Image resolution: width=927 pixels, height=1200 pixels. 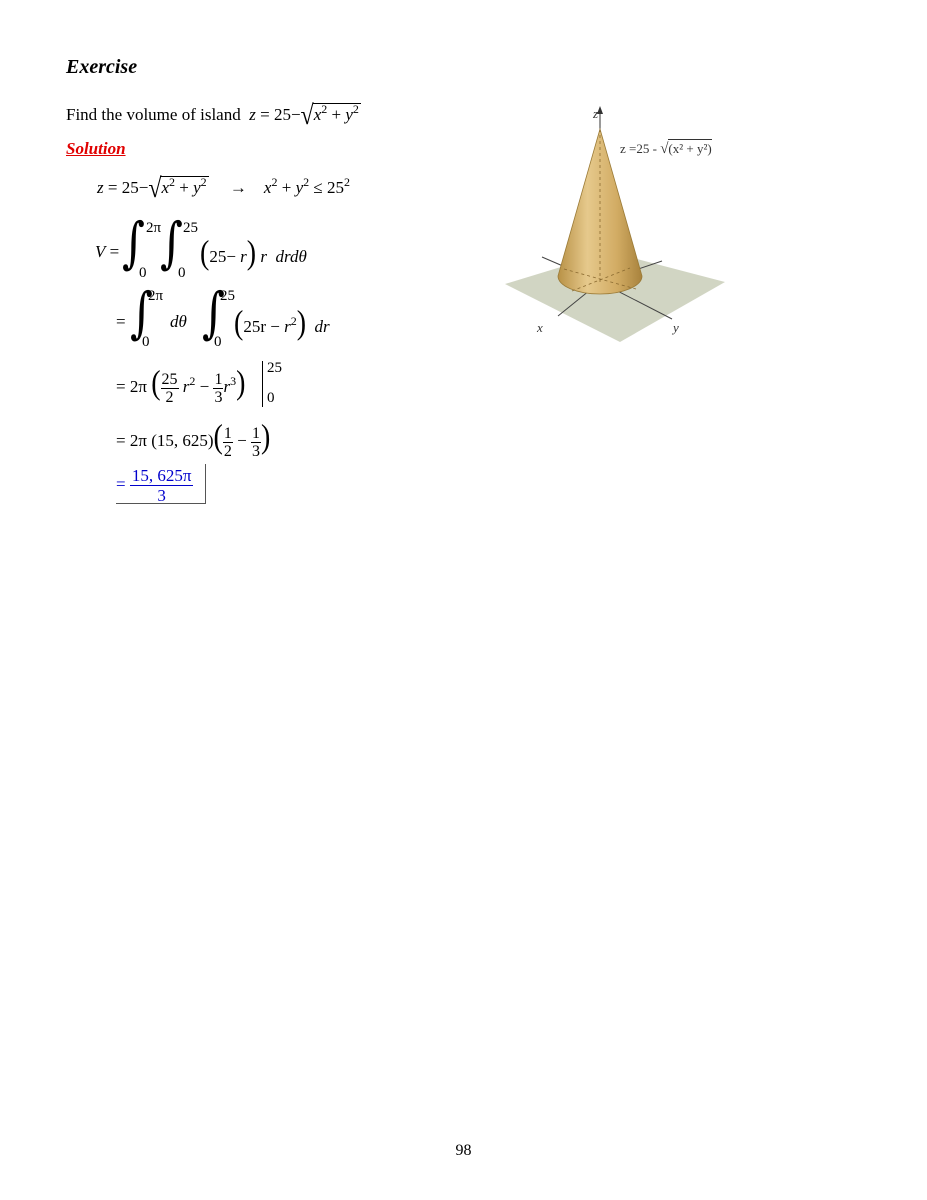 I want to click on integral-sign-outer: ∫, so click(x=133, y=243).